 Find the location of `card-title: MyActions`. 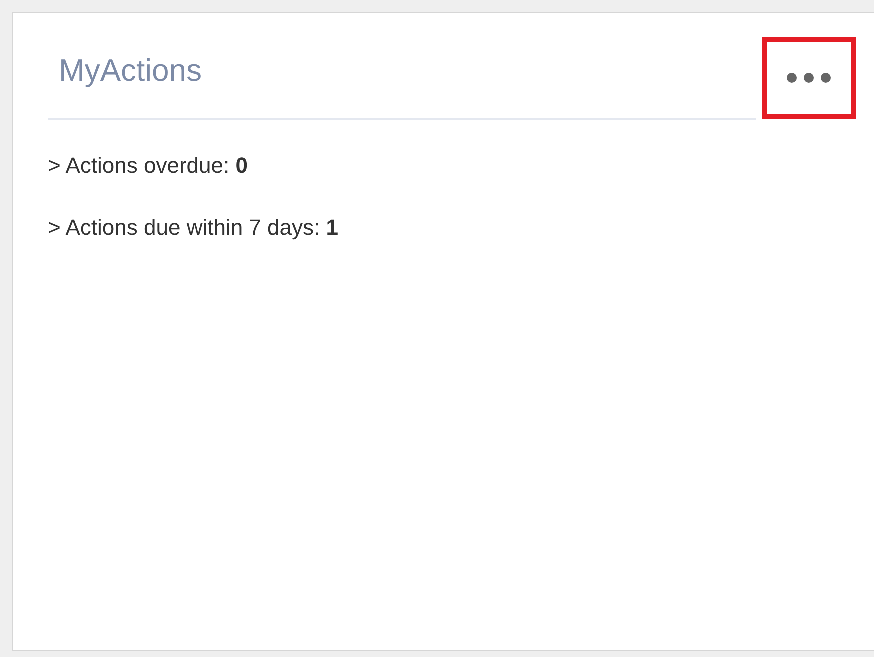

card-title: MyActions is located at coordinates (130, 71).